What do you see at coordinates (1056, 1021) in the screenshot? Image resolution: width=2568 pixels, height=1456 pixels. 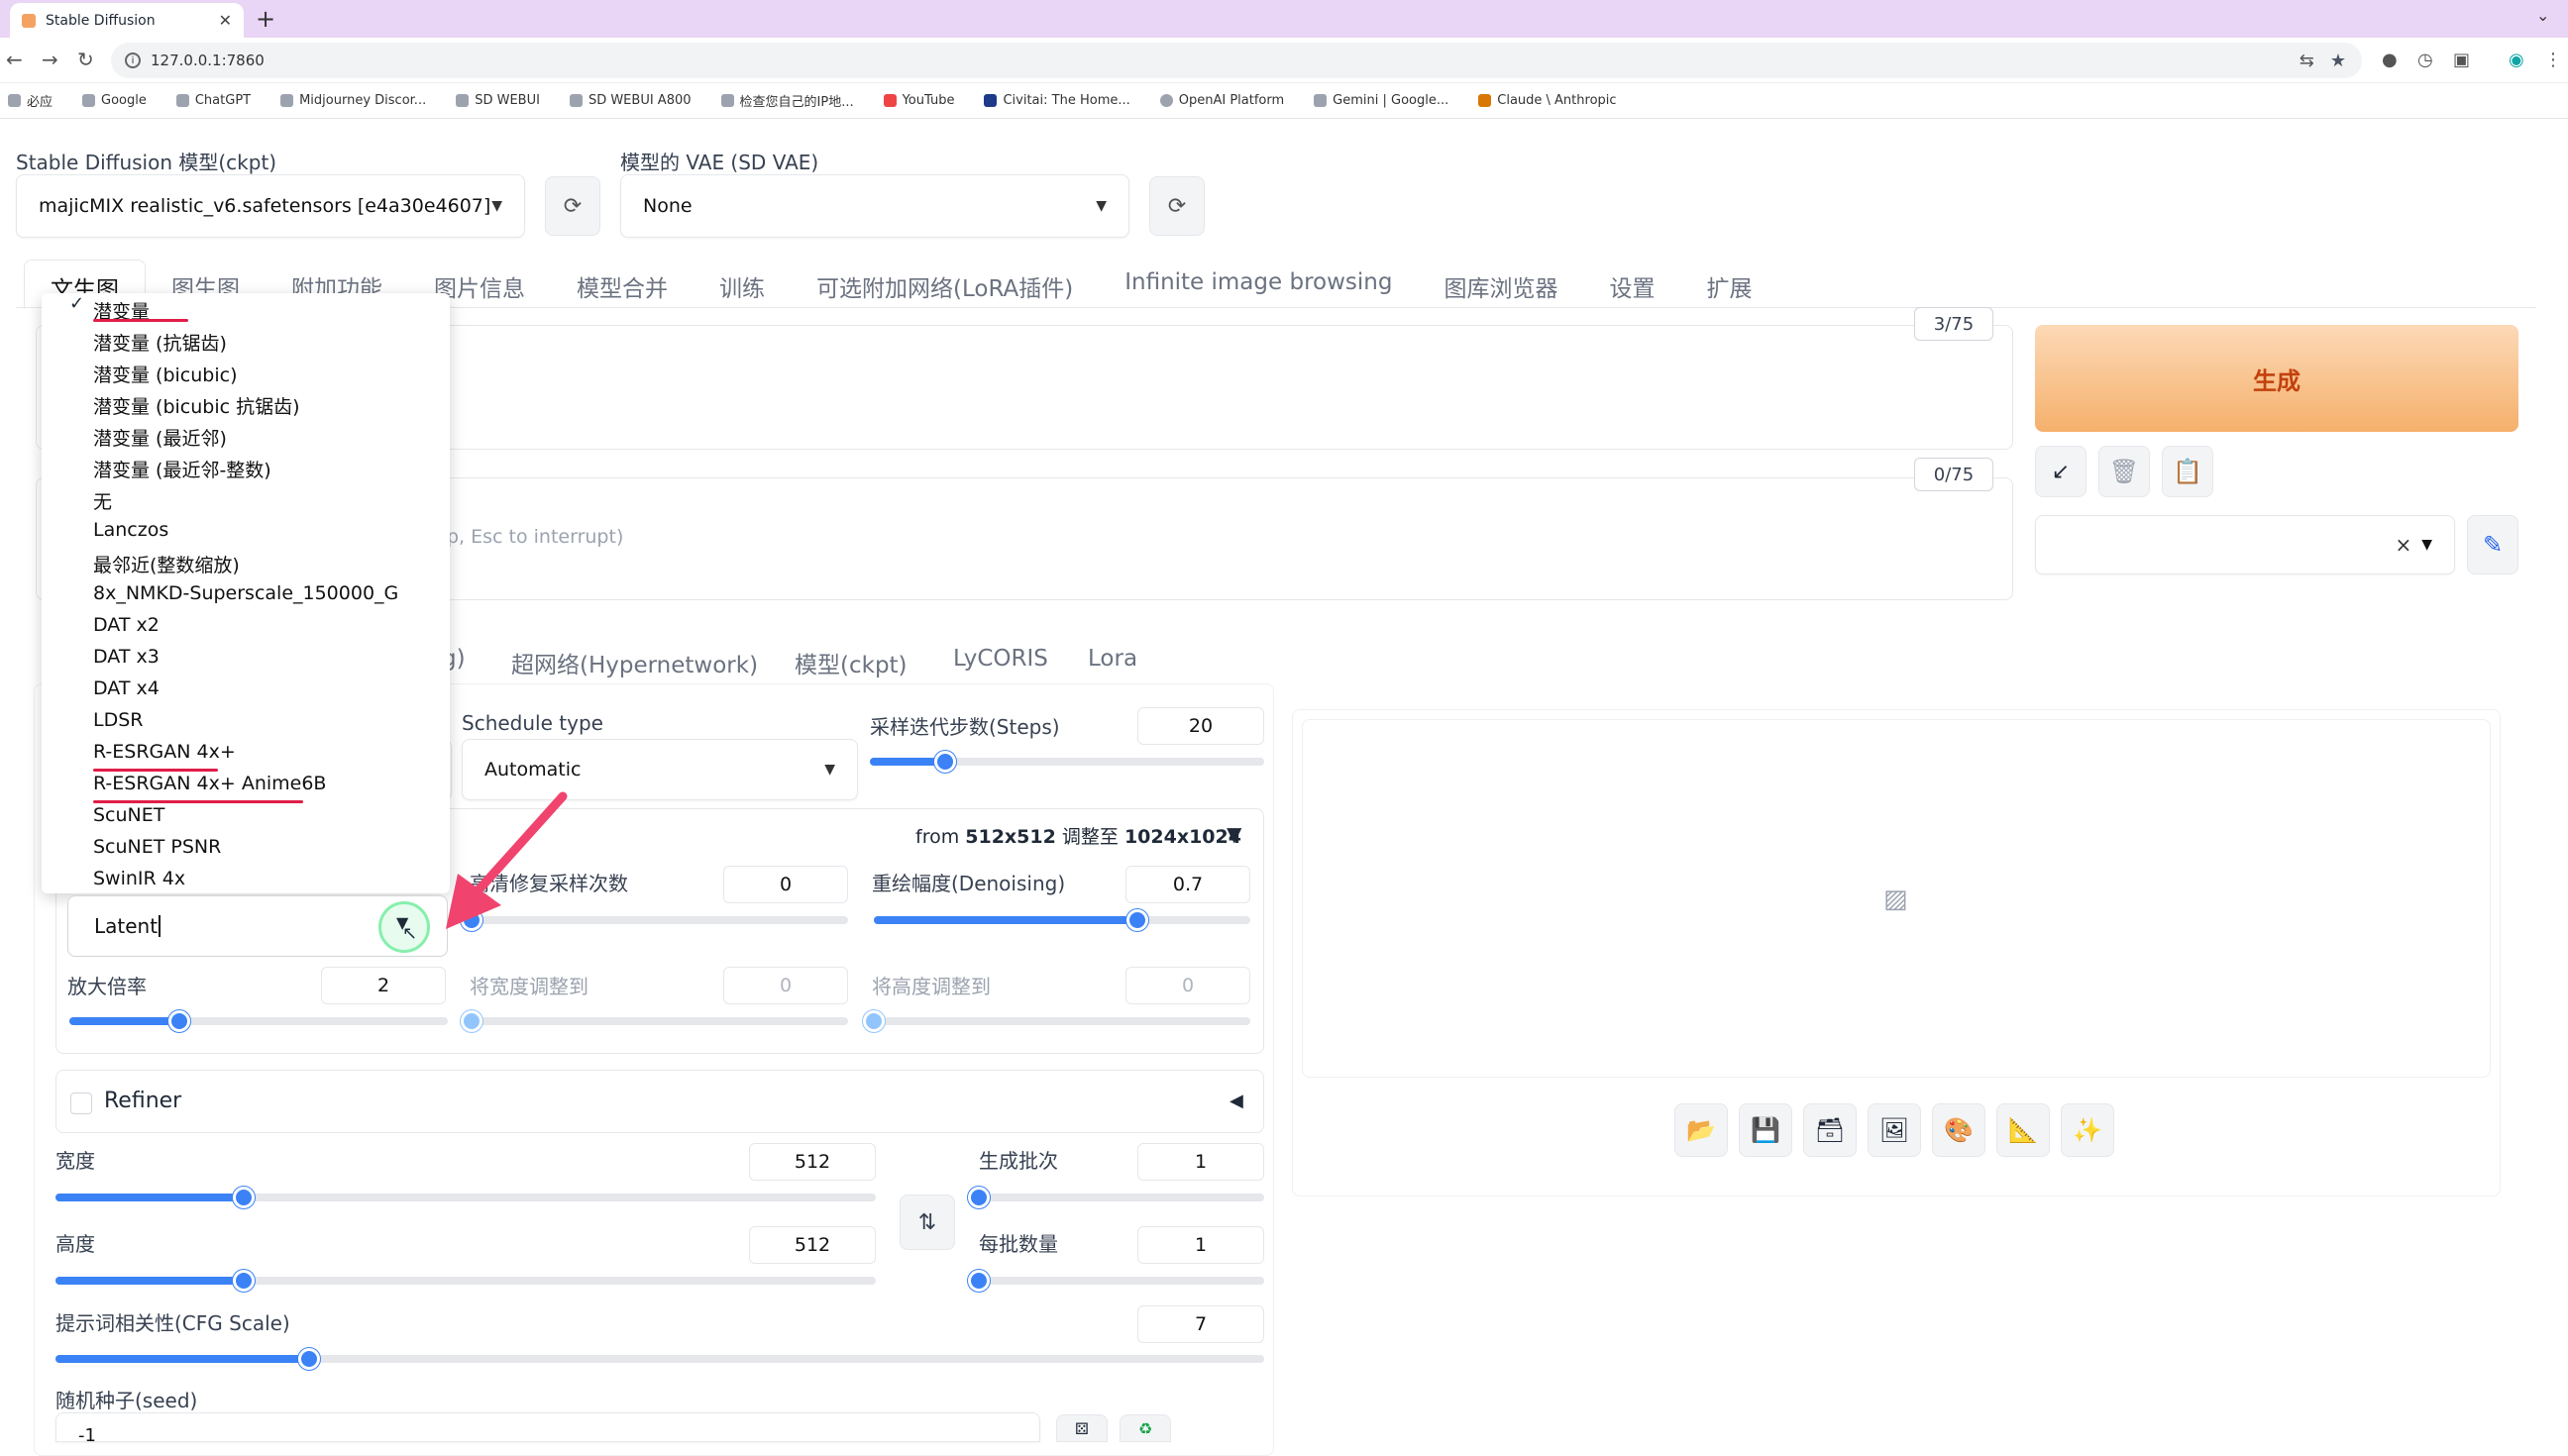 I see `resize-height-slider` at bounding box center [1056, 1021].